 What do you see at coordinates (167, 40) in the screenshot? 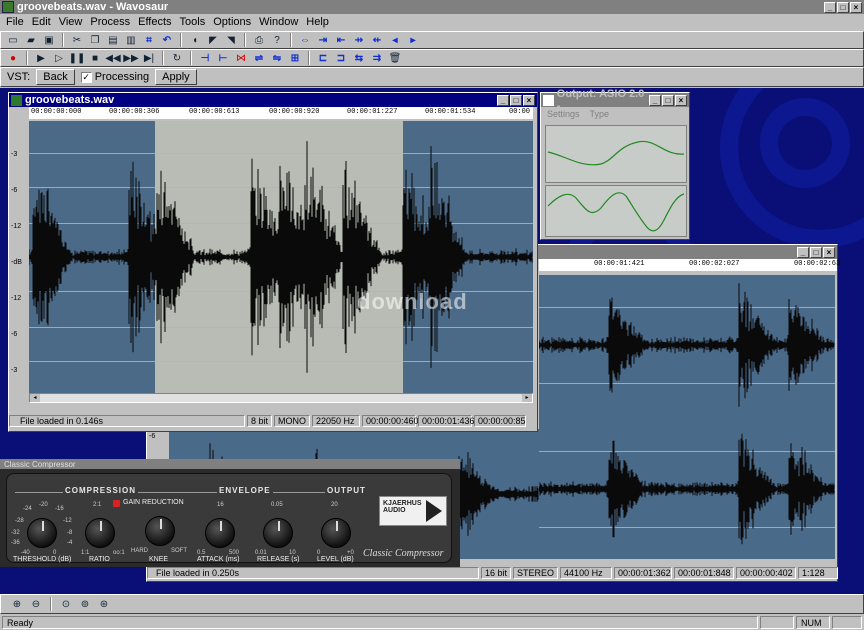
I see `undo-icon: ↶` at bounding box center [167, 40].